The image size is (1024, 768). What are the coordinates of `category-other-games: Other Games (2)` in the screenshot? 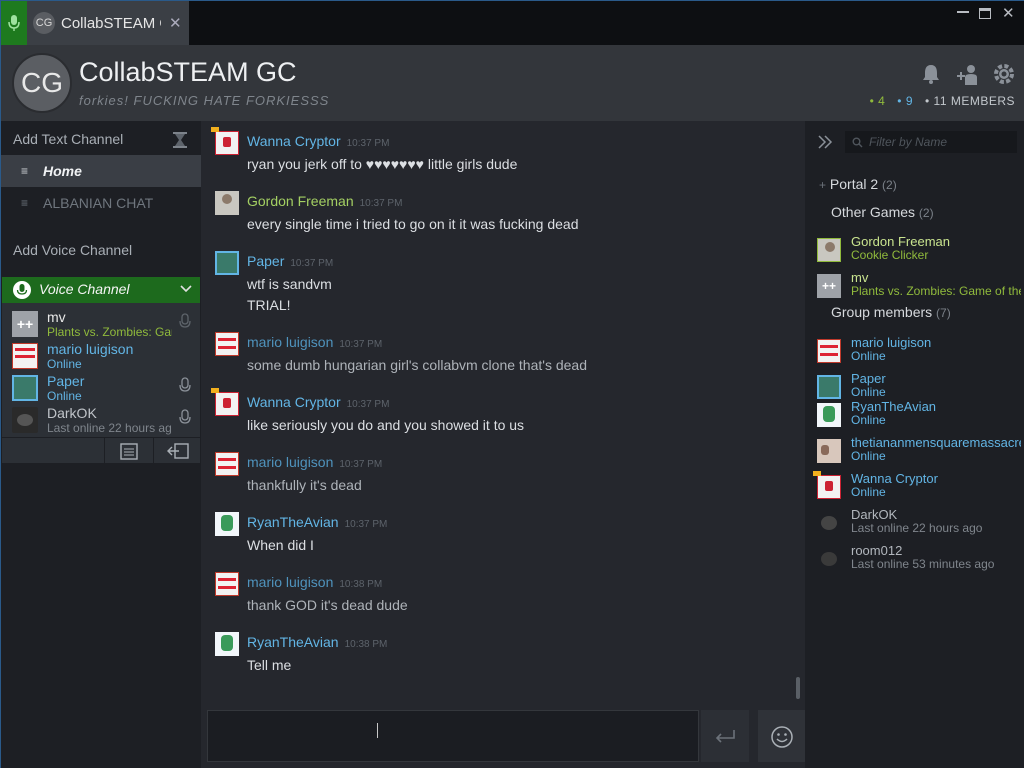 It's located at (882, 212).